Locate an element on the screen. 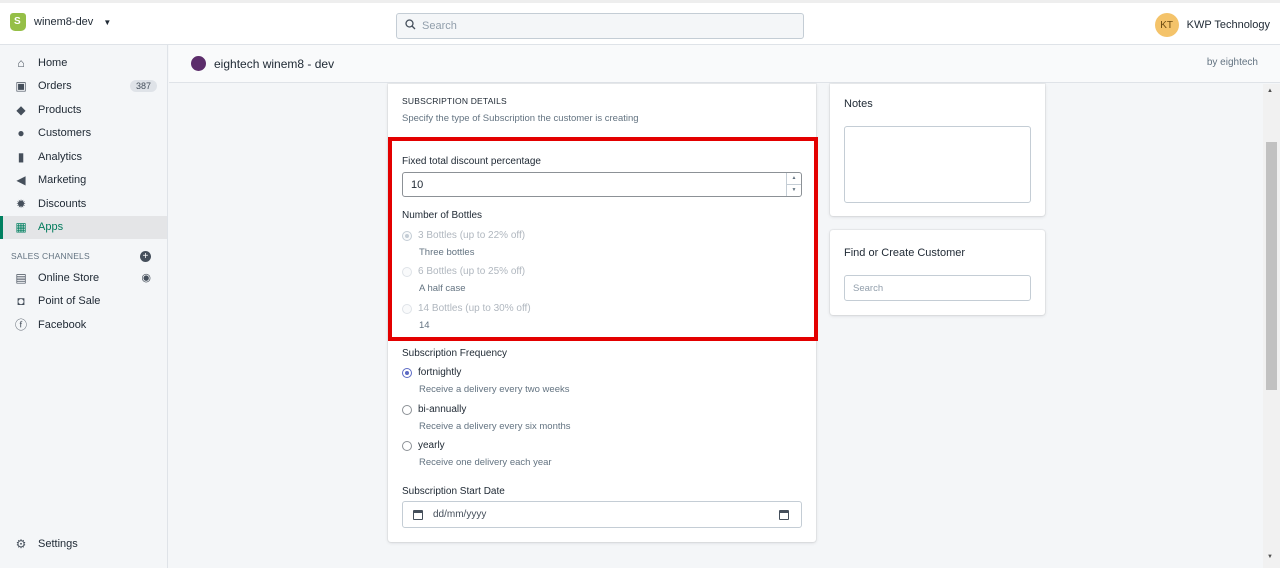  sales-channels-heading: SALES CHANNELS + is located at coordinates (83, 256).